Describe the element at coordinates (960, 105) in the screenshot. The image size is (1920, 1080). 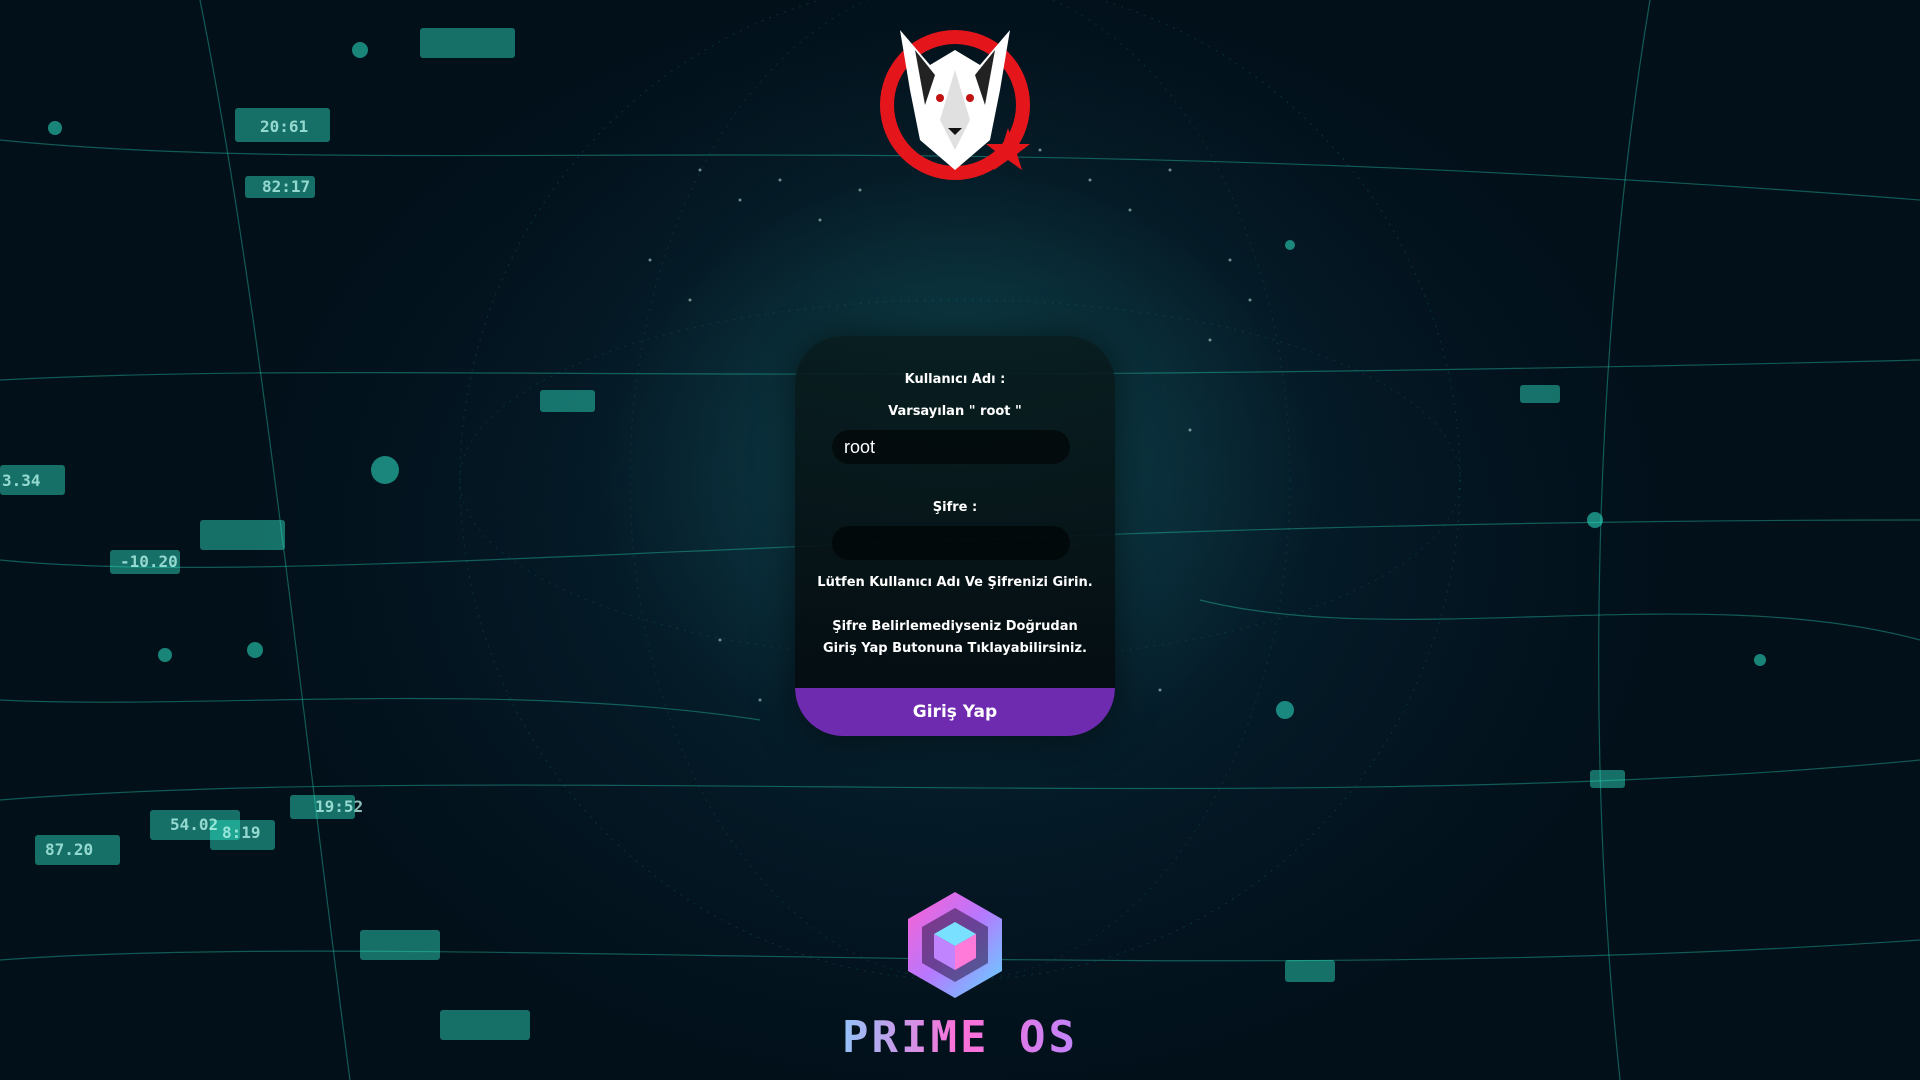
I see `wolf-emblem-icon` at that location.